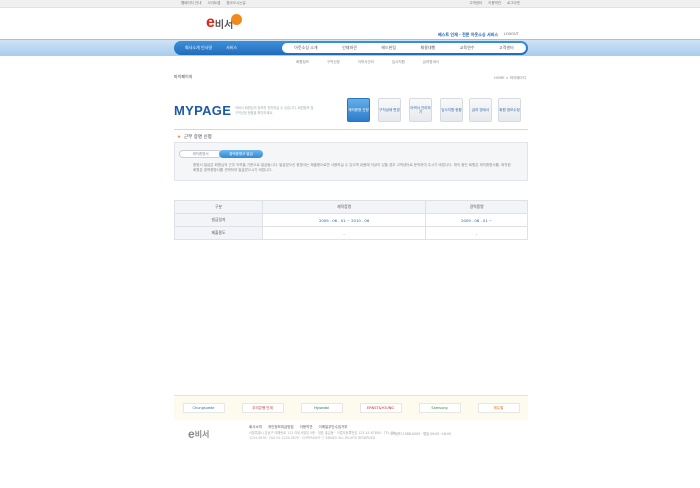 This screenshot has height=488, width=700. What do you see at coordinates (333, 427) in the screenshot?
I see `footer-link: 이메일무단수집거부` at bounding box center [333, 427].